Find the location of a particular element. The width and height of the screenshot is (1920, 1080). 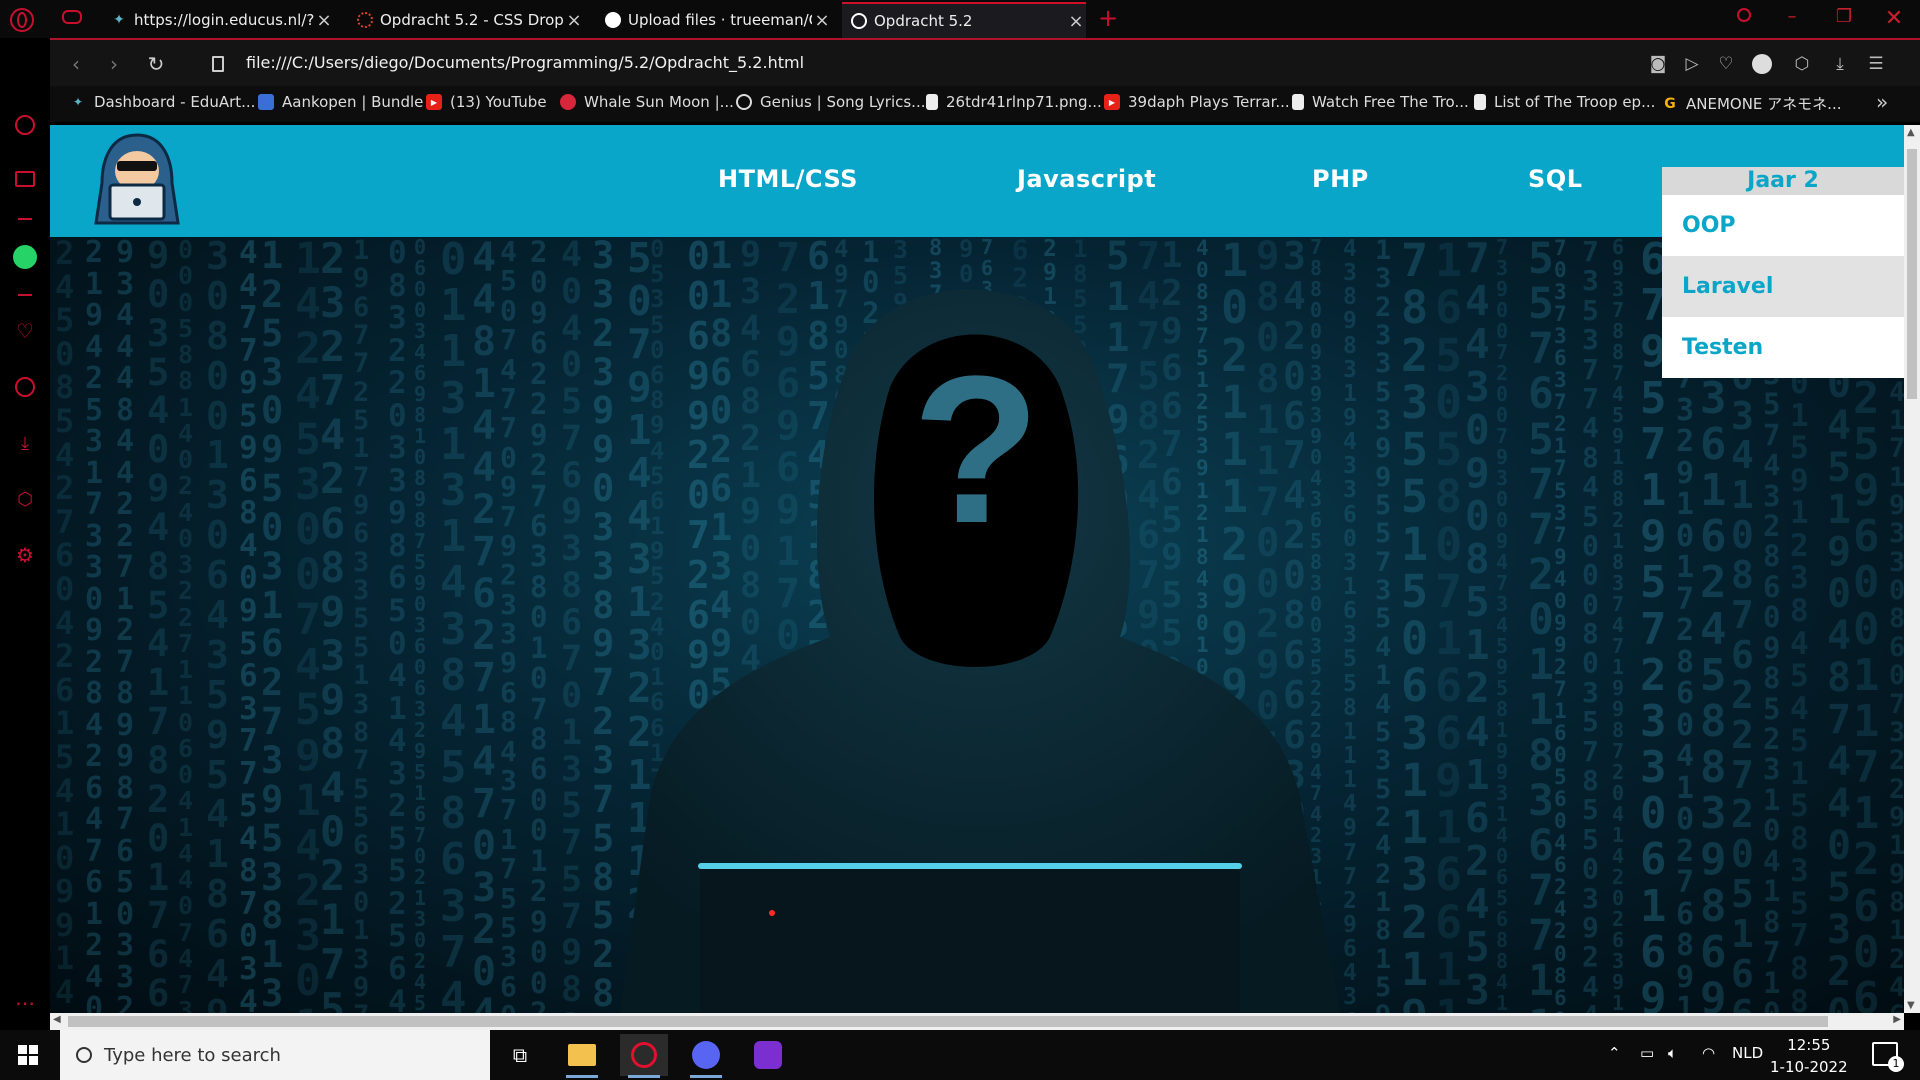

scroll-up-arrow: ▲ is located at coordinates (1911, 132).